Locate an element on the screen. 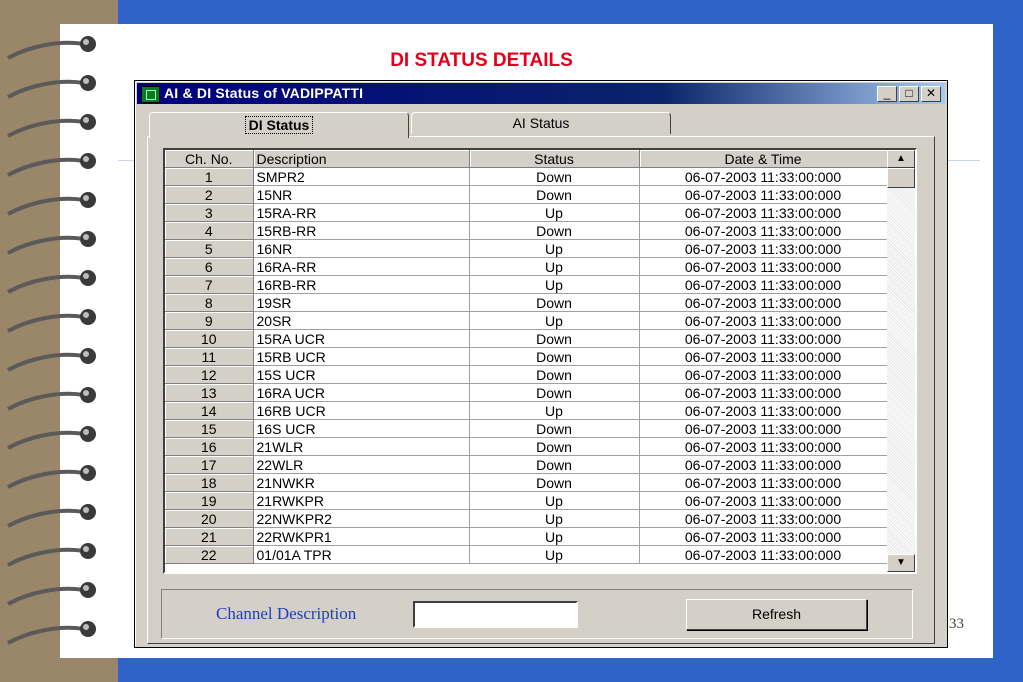  cell-ch-no: 18 is located at coordinates (209, 482).